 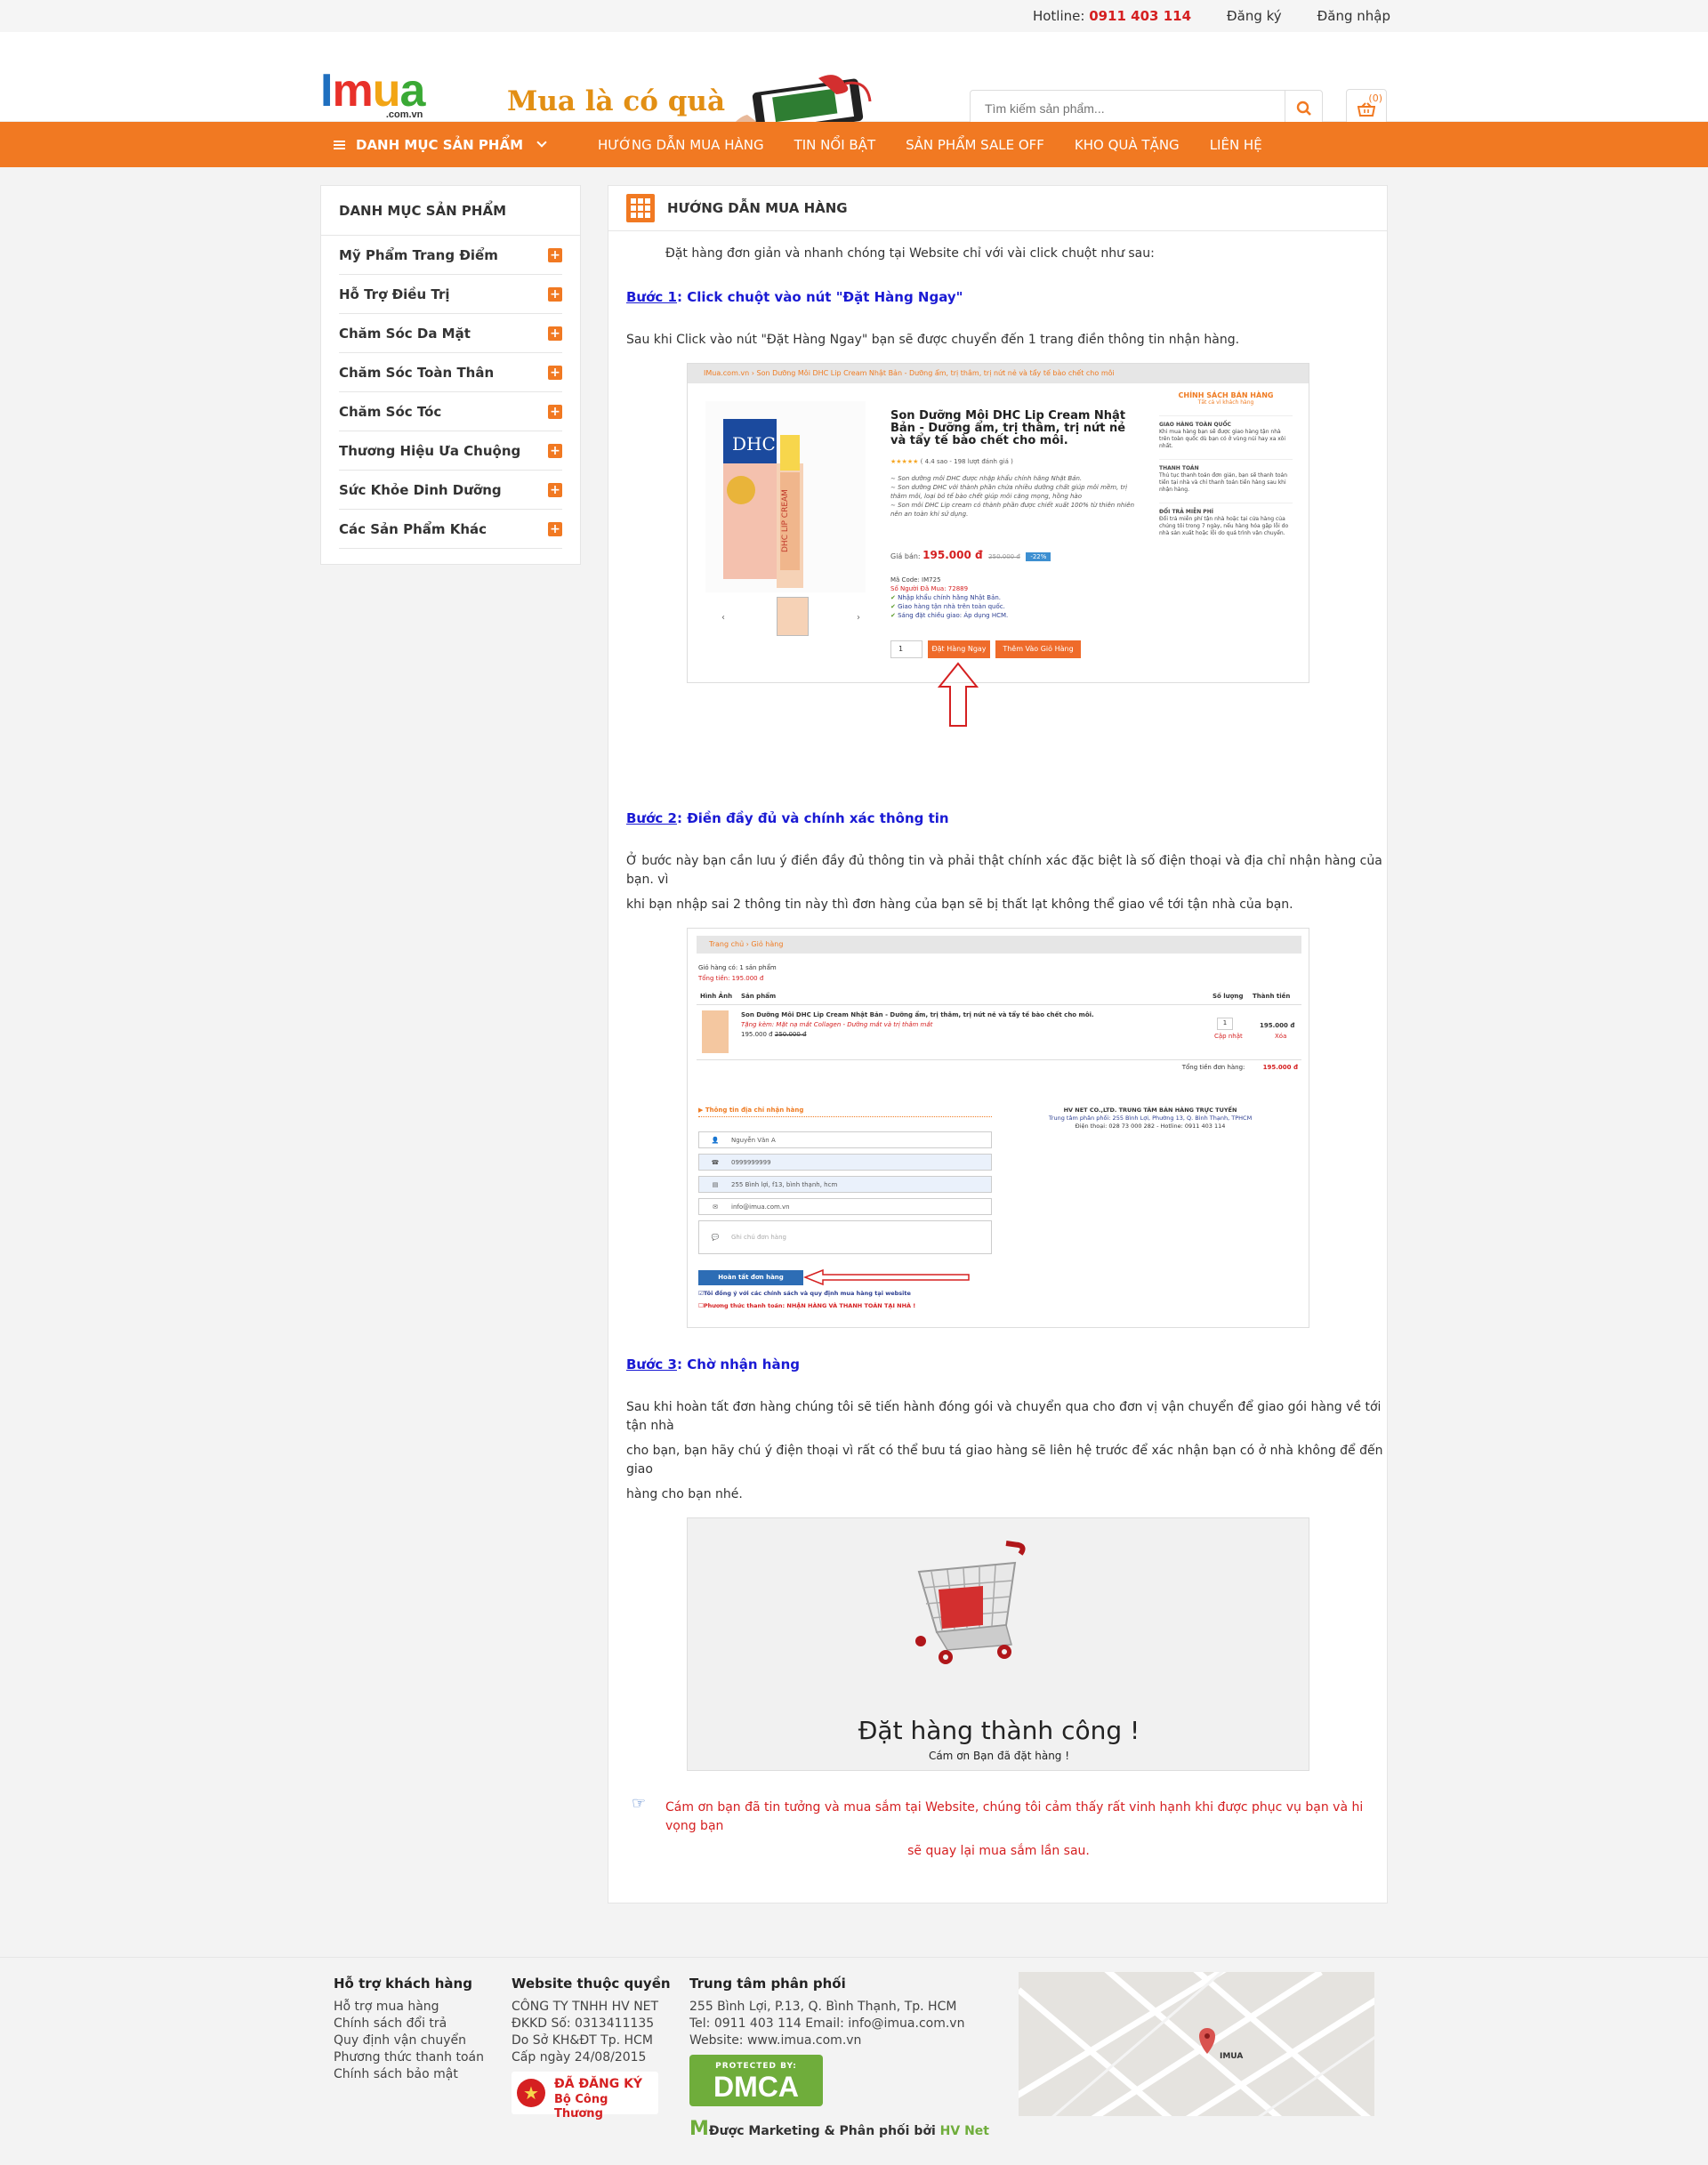 What do you see at coordinates (1038, 556) in the screenshot?
I see `discount-badge: -22%` at bounding box center [1038, 556].